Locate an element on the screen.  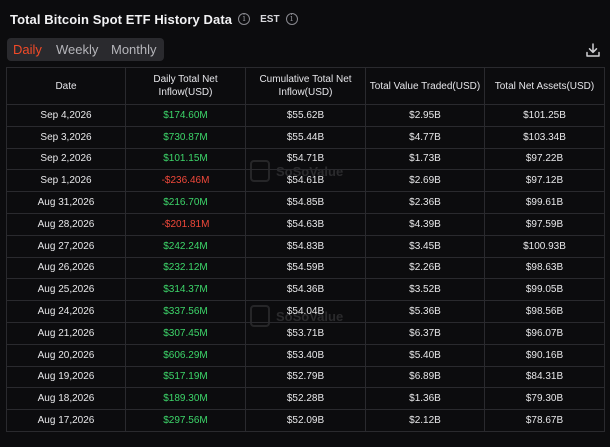
value-traded-cell: $2.69B is located at coordinates (425, 181).